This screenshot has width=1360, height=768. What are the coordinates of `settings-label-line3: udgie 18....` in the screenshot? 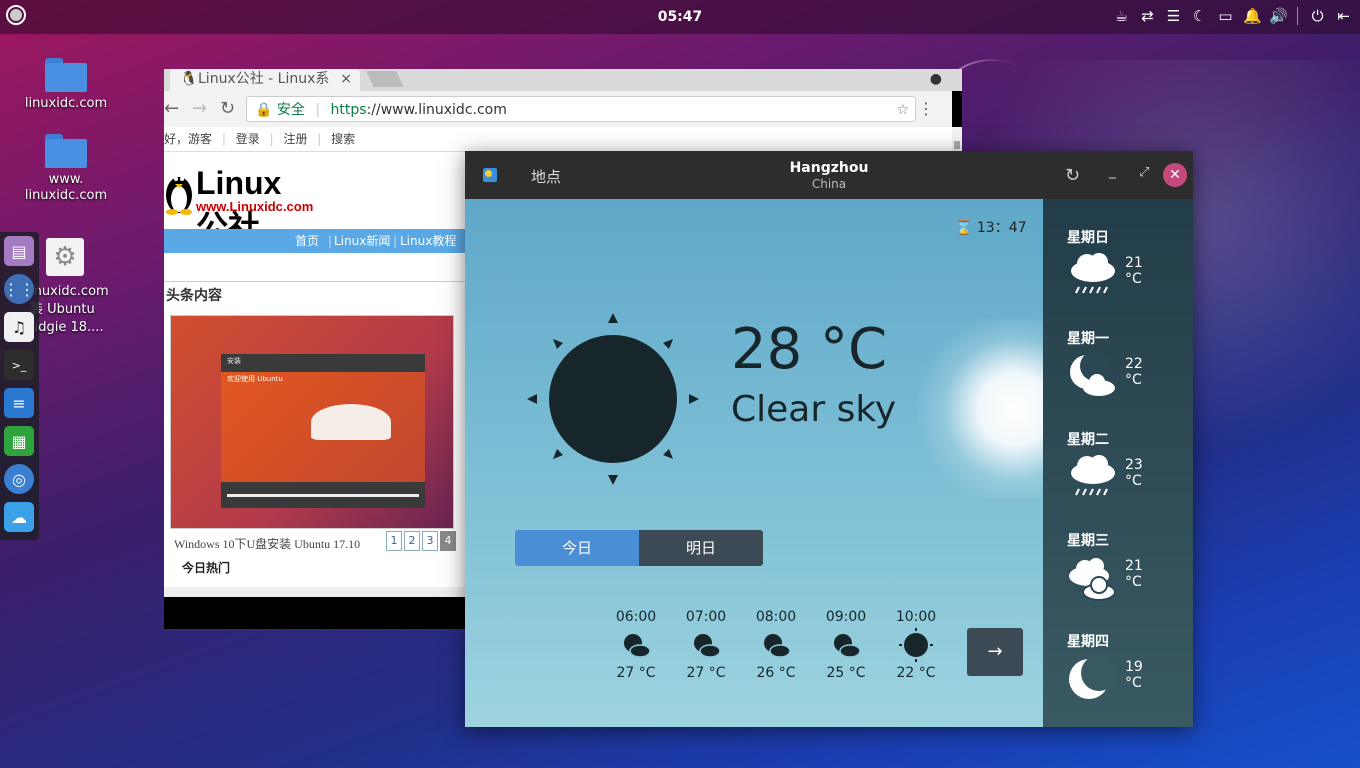 It's located at (67, 327).